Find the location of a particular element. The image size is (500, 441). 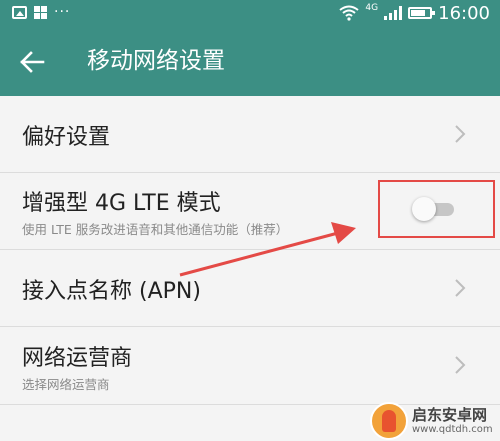

setting-title: 网络运营商 is located at coordinates (77, 358).